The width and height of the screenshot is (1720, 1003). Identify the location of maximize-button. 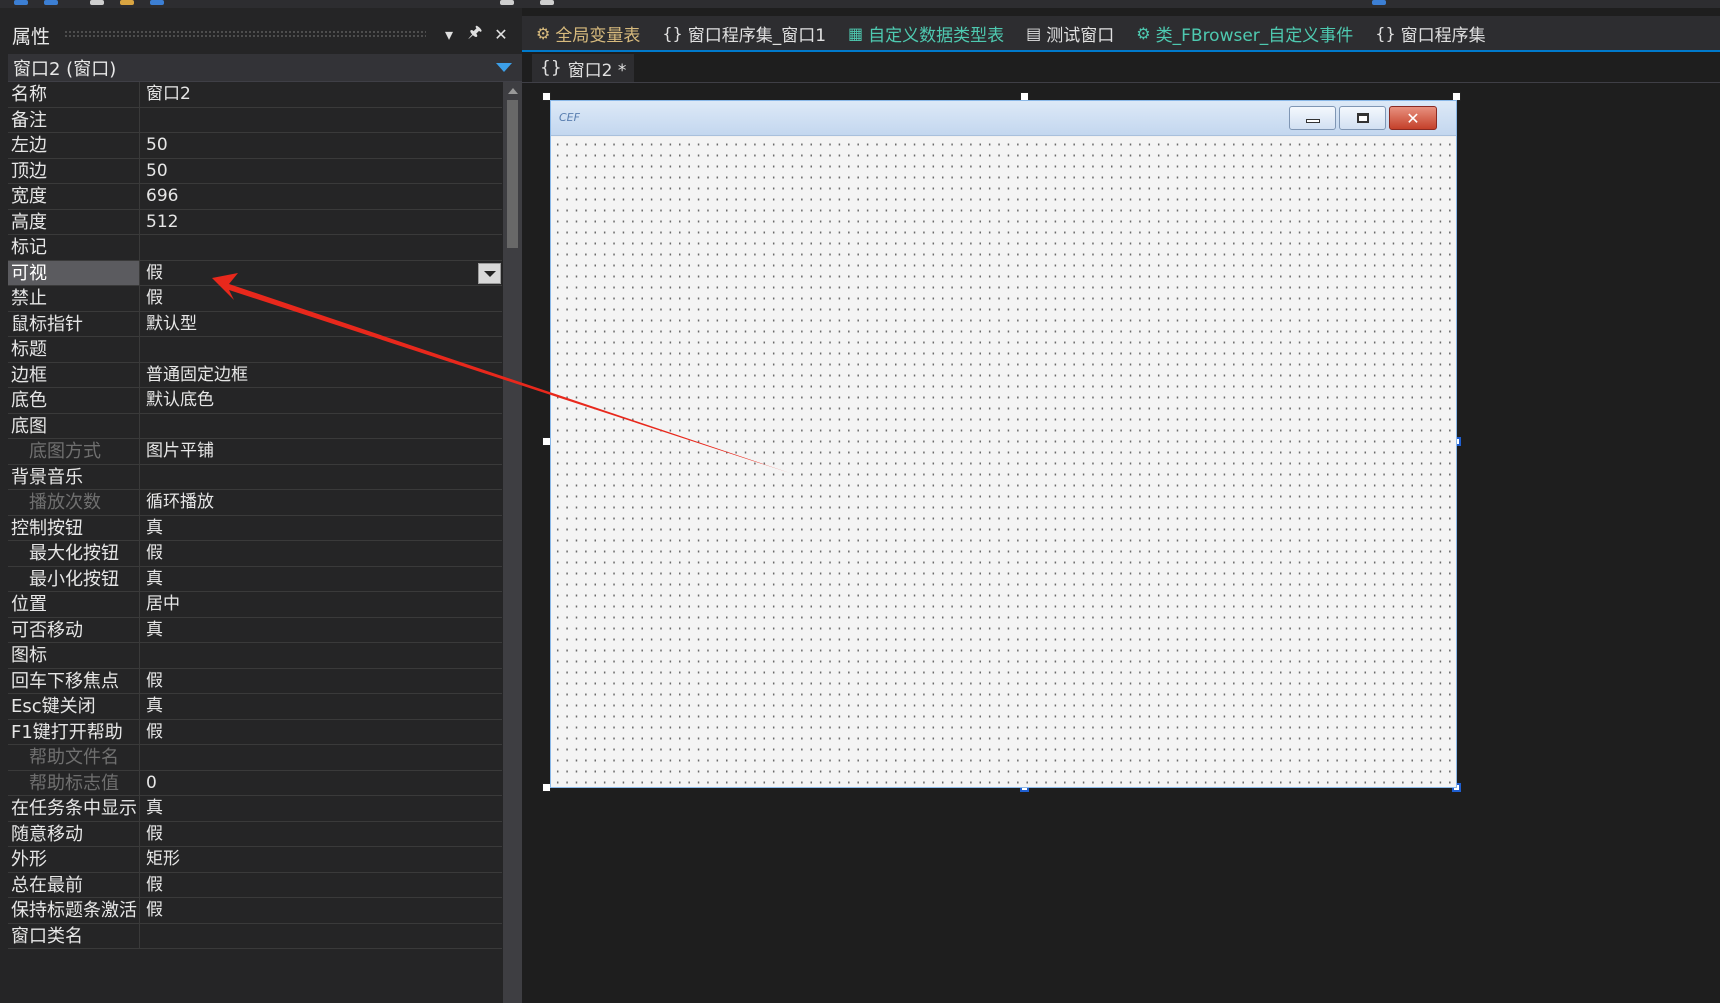
(1362, 118).